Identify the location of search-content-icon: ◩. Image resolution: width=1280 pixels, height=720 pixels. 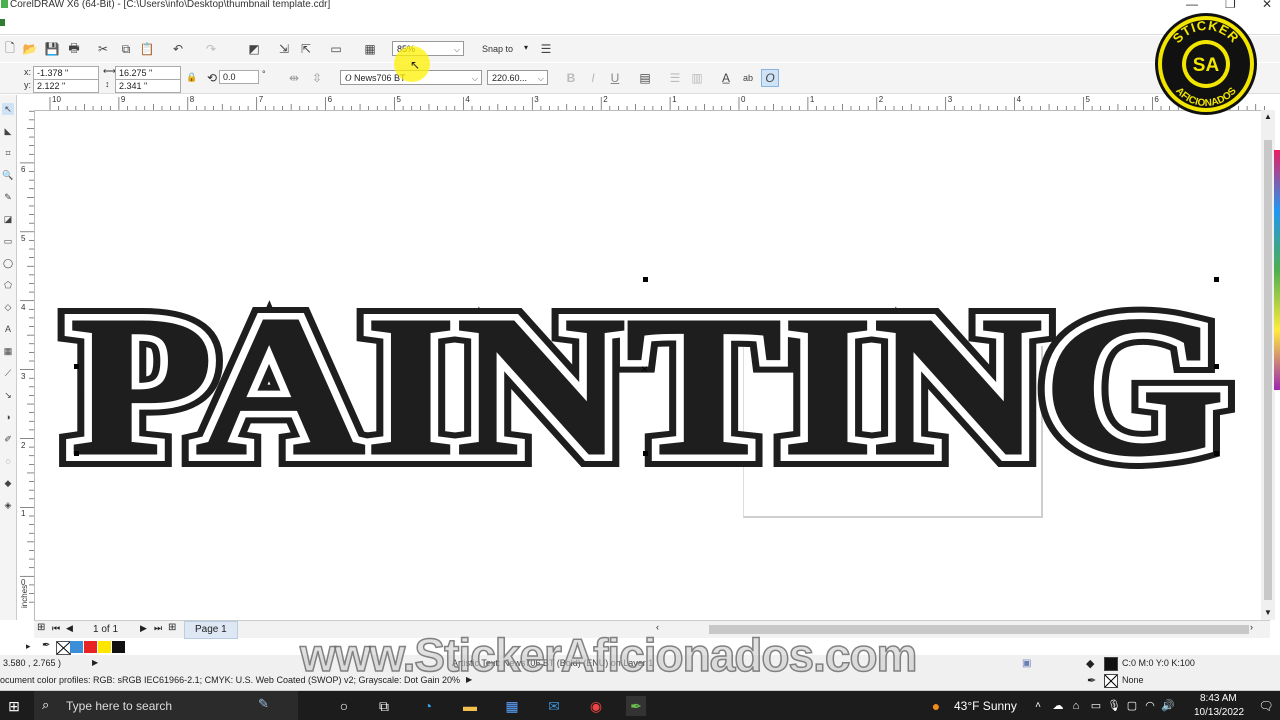
(254, 49).